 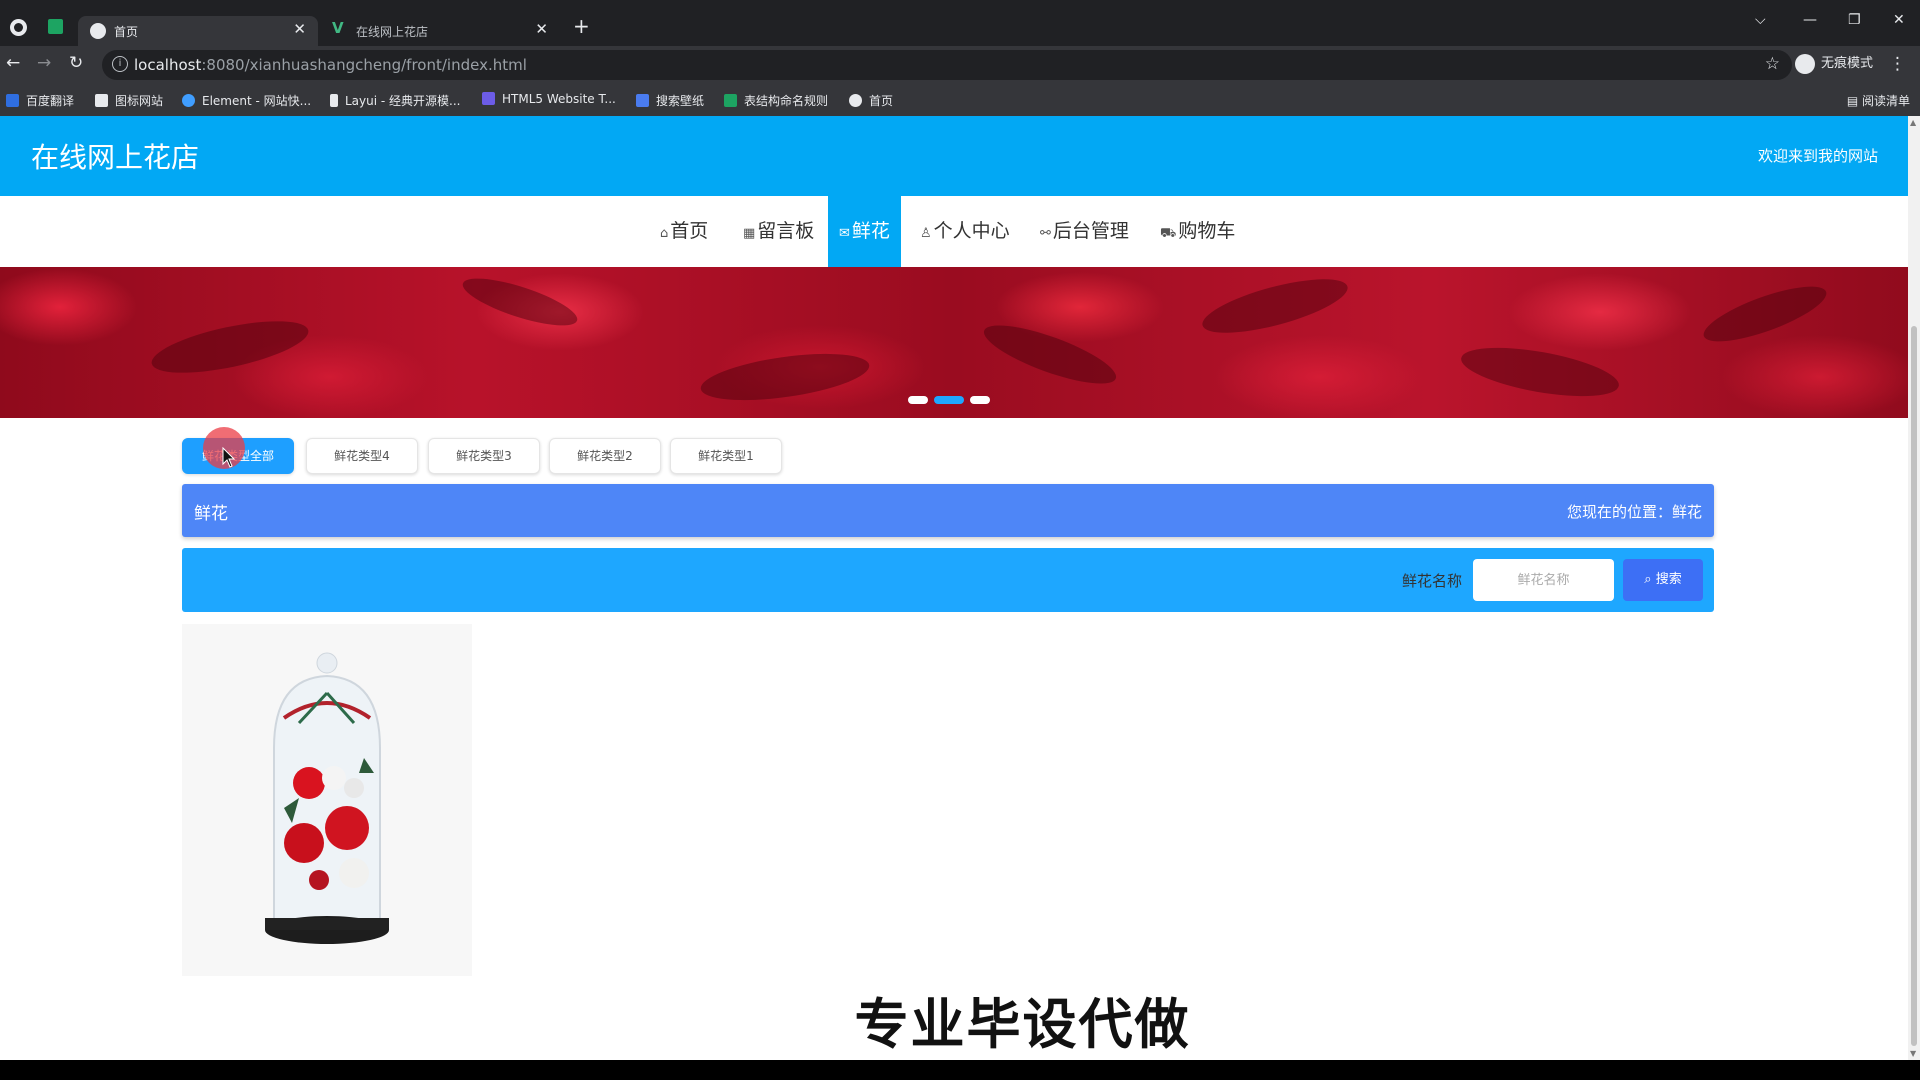 I want to click on reload-button: ↻, so click(x=76, y=63).